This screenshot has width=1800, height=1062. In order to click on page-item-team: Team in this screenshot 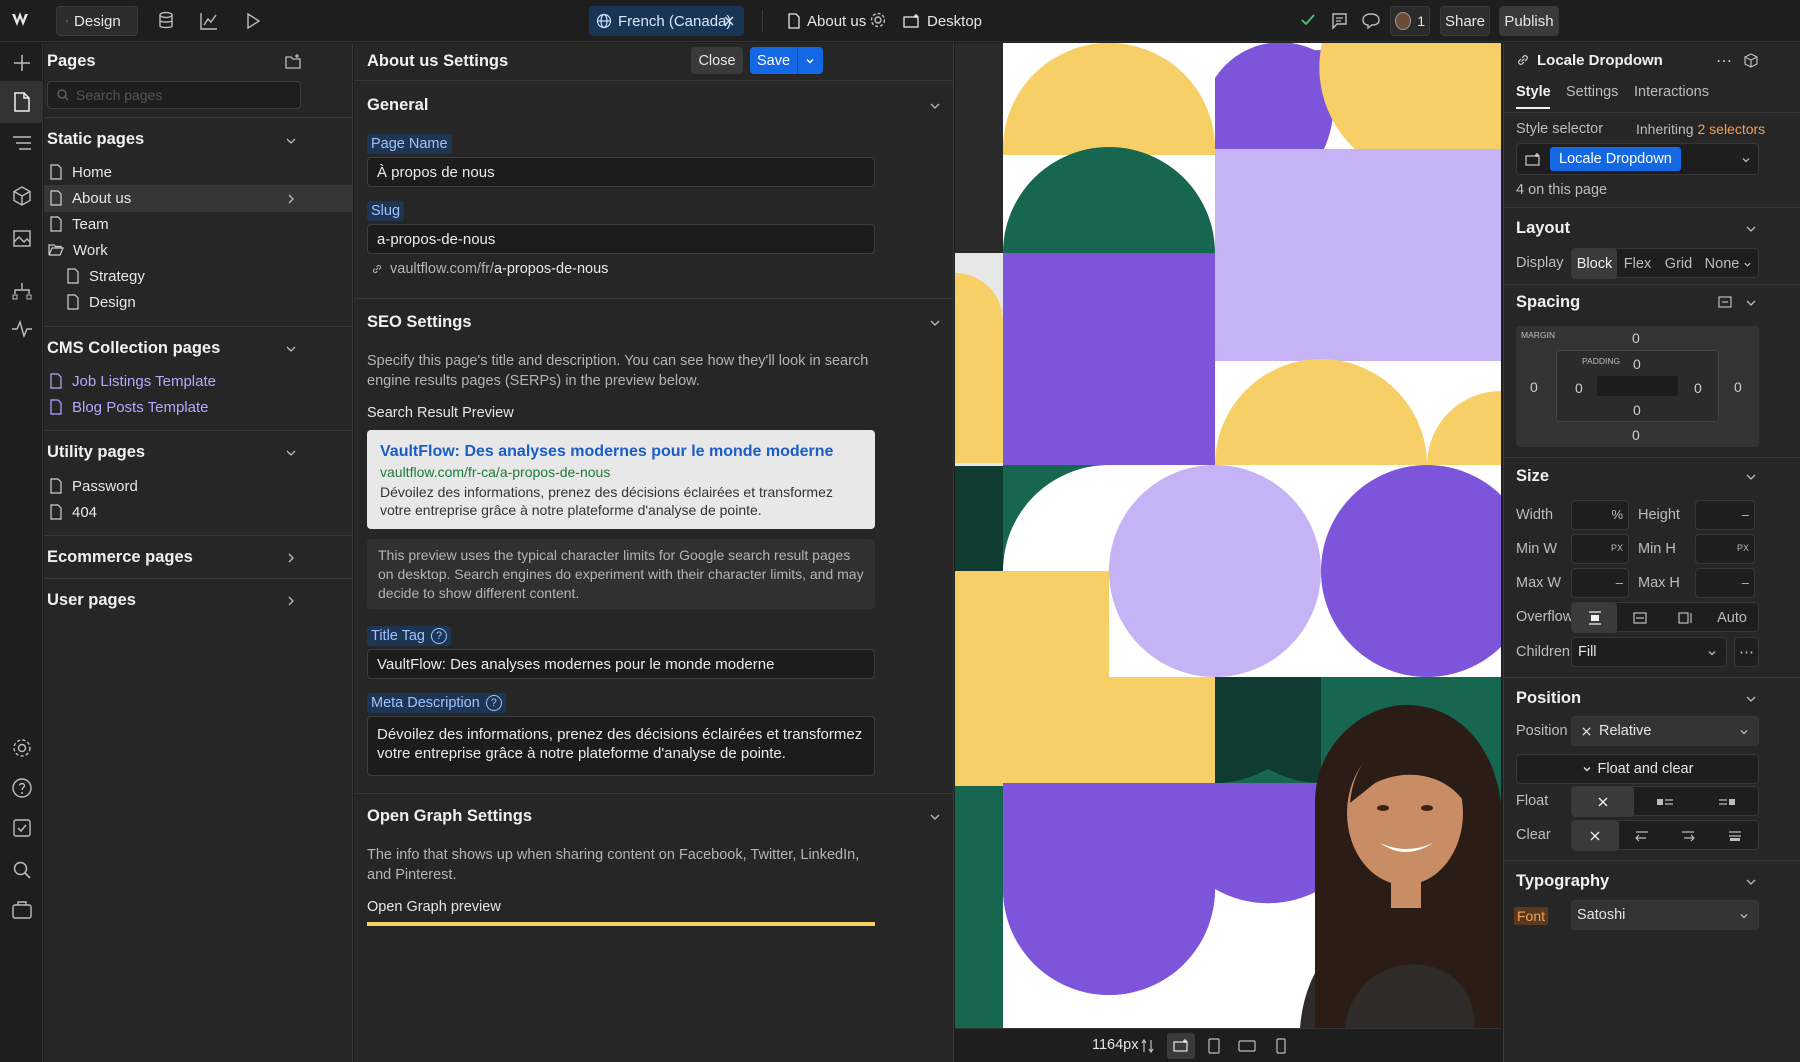, I will do `click(174, 224)`.